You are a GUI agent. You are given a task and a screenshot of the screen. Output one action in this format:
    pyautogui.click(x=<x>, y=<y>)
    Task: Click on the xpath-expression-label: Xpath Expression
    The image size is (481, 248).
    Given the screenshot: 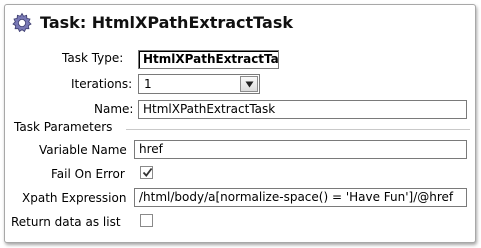 What is the action you would take?
    pyautogui.click(x=74, y=198)
    